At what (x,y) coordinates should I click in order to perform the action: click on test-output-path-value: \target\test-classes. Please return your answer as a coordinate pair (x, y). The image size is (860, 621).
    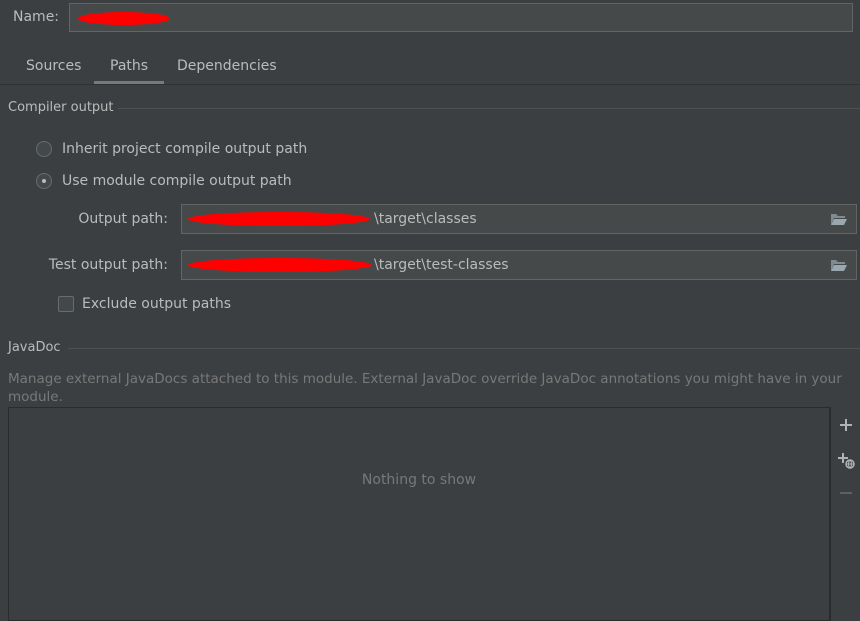
    Looking at the image, I should click on (441, 265).